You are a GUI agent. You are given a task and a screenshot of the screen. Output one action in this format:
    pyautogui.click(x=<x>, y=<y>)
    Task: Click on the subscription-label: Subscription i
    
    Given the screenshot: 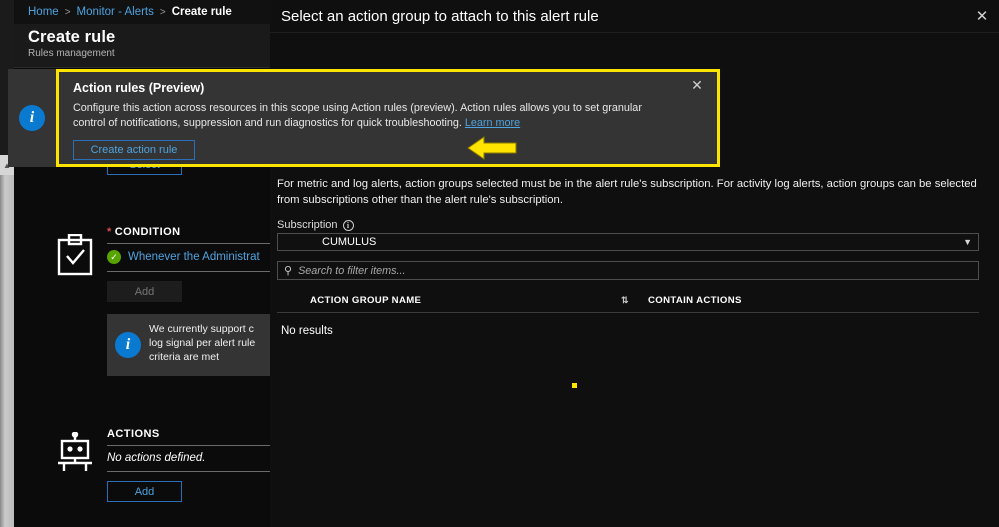 What is the action you would take?
    pyautogui.click(x=315, y=225)
    